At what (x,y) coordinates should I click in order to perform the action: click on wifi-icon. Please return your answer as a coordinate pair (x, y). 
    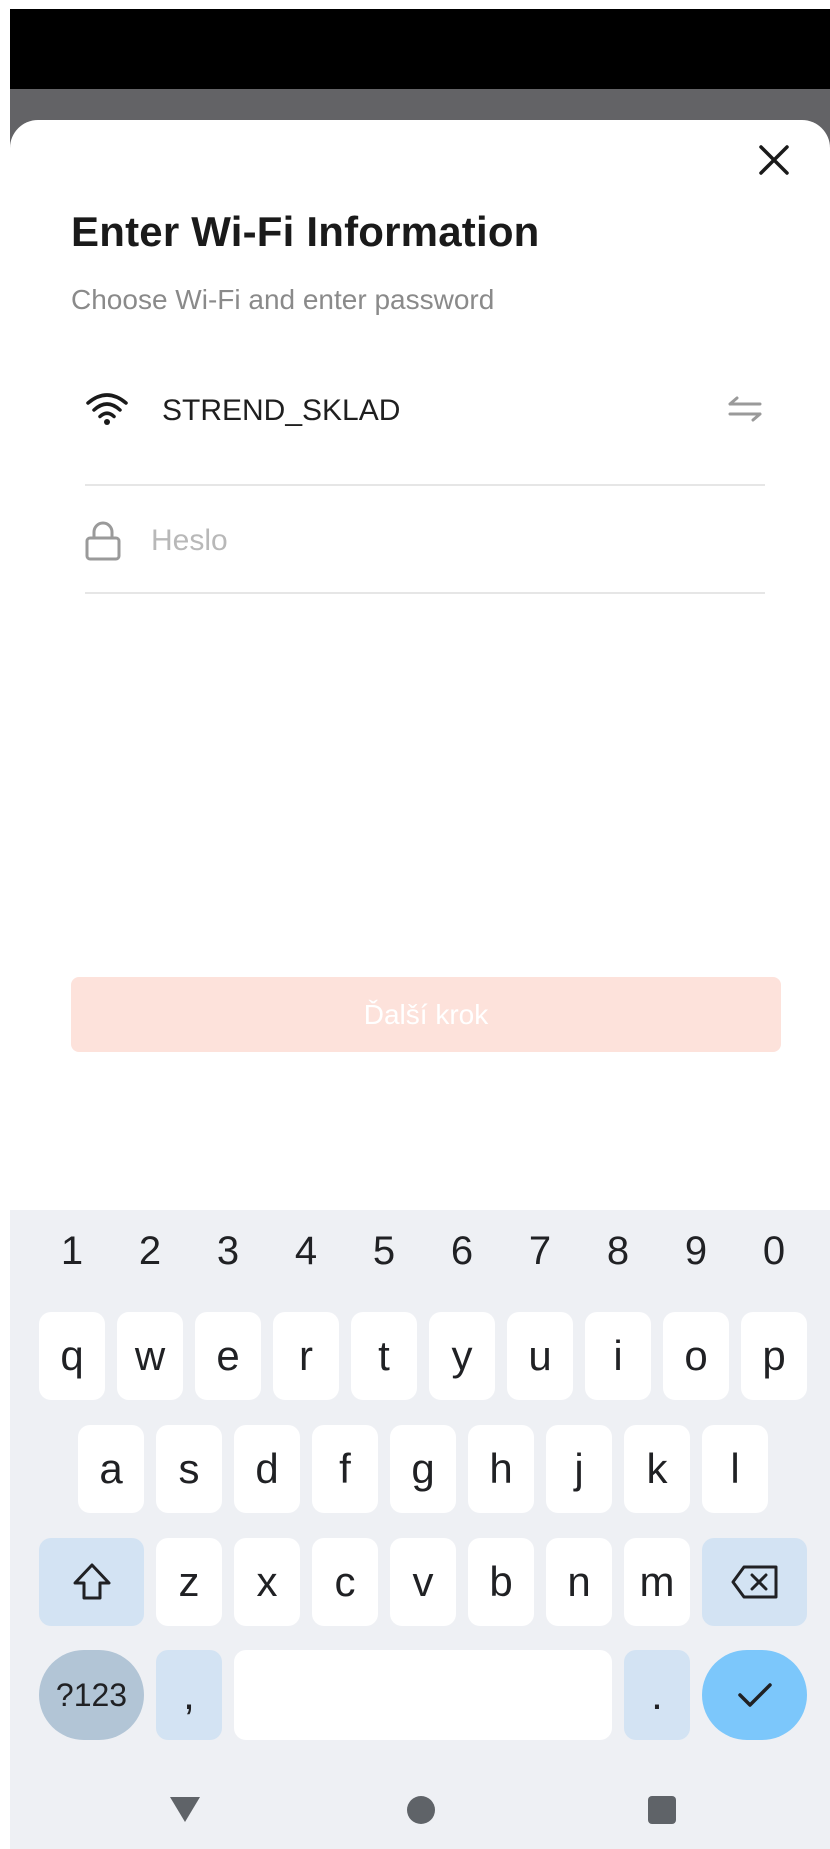
    Looking at the image, I should click on (107, 409).